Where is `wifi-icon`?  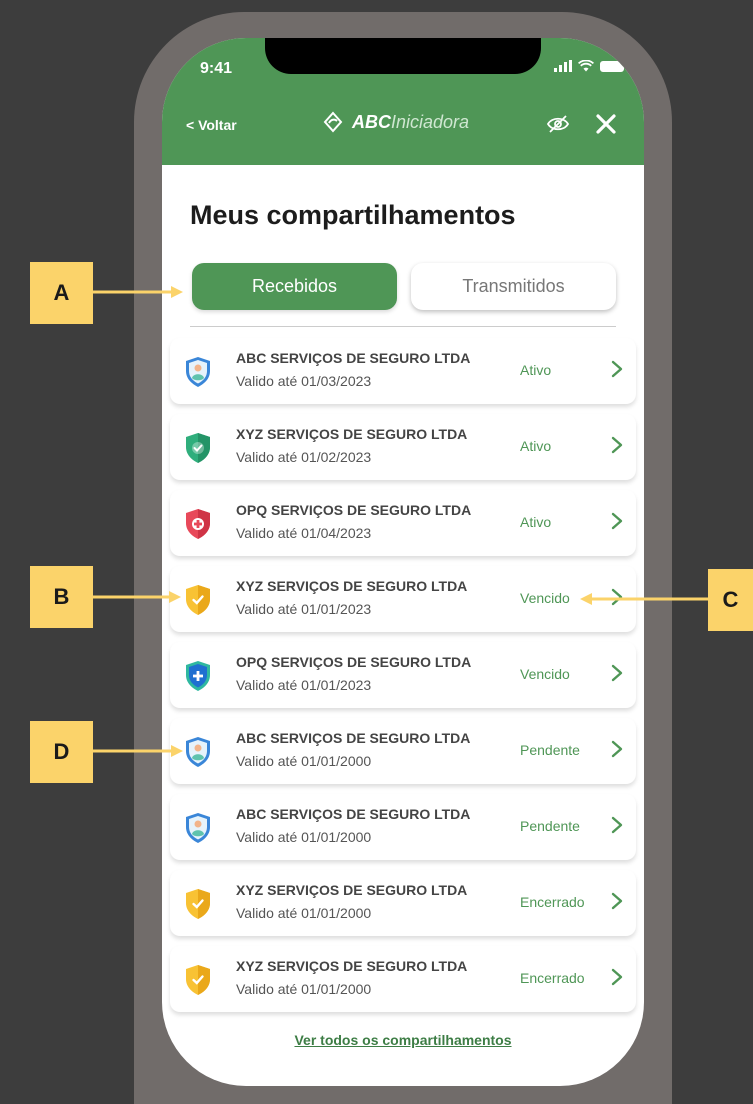
wifi-icon is located at coordinates (586, 66).